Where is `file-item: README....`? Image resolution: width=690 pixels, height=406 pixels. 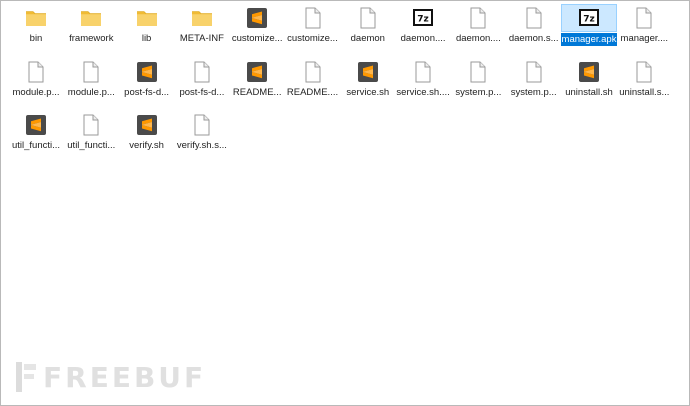
file-item: README.... is located at coordinates (313, 84).